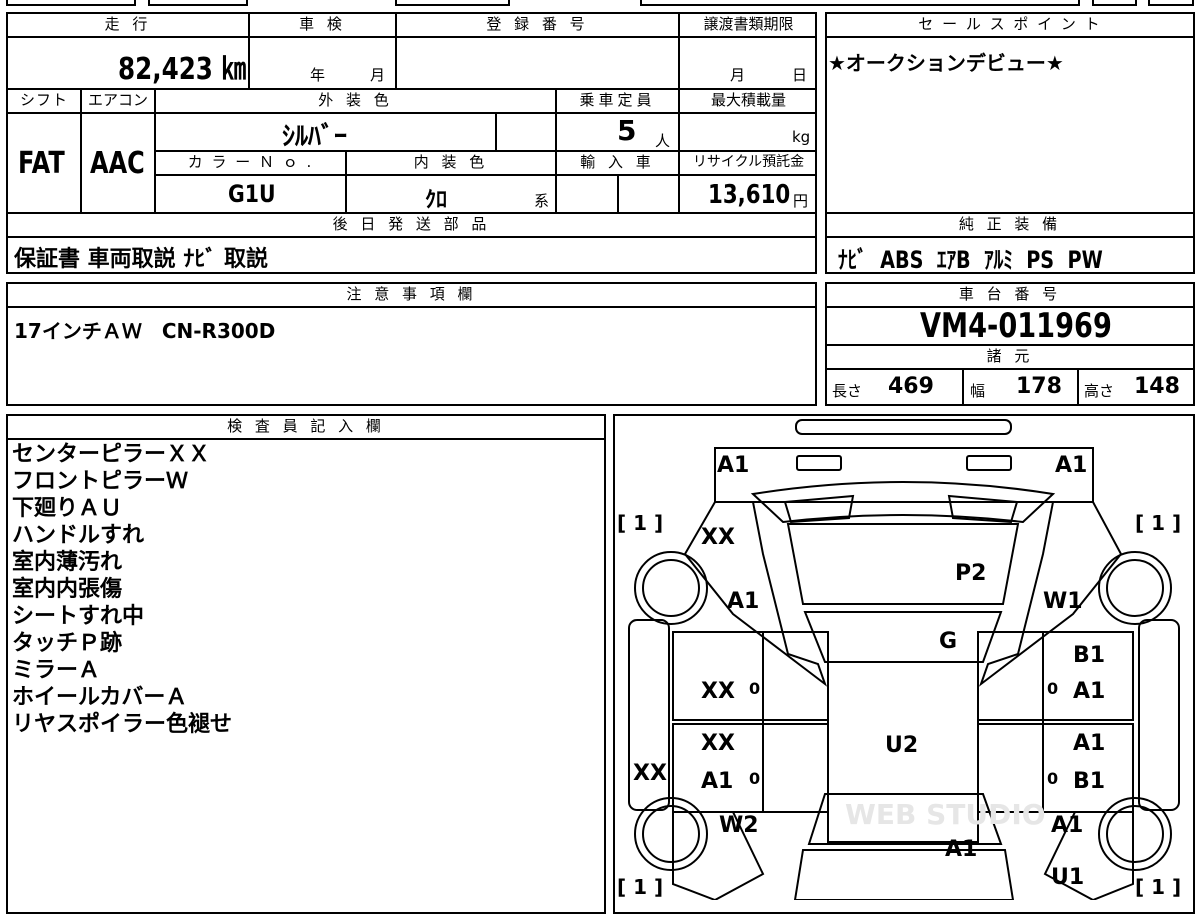 Image resolution: width=1200 pixels, height=914 pixels. Describe the element at coordinates (801, 137) in the screenshot. I see `max-load-unit: kg` at that location.